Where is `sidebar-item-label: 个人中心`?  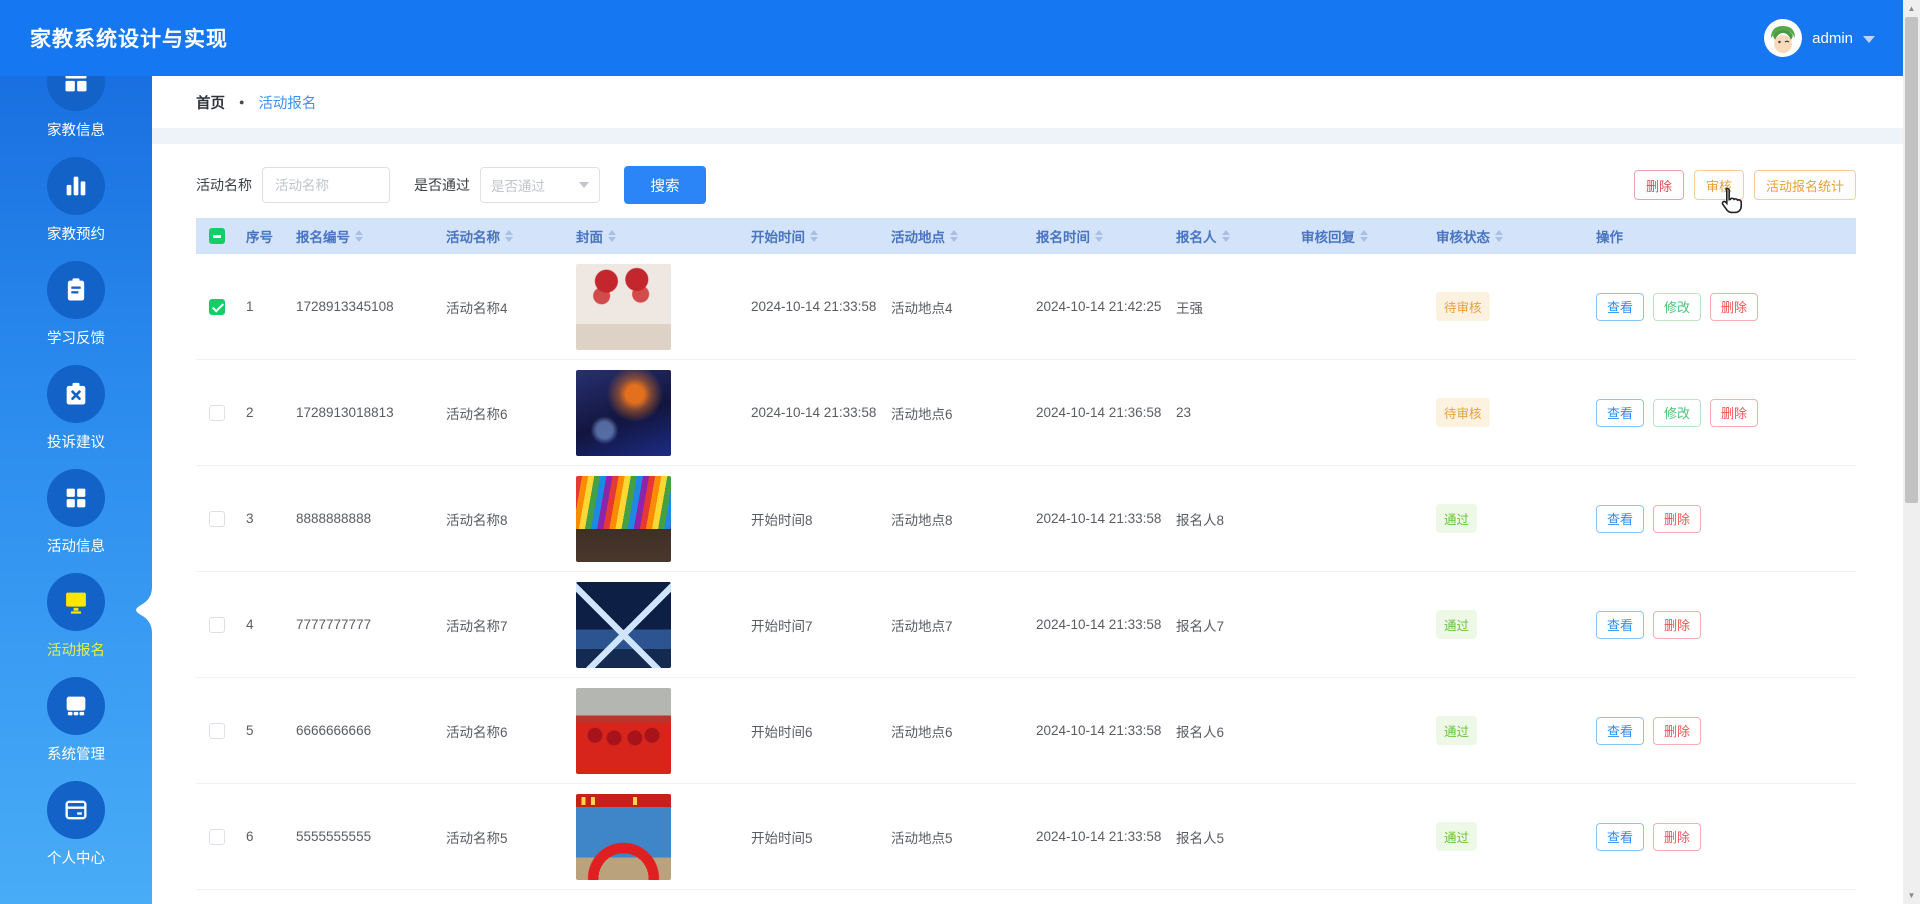
sidebar-item-label: 个人中心 is located at coordinates (76, 859).